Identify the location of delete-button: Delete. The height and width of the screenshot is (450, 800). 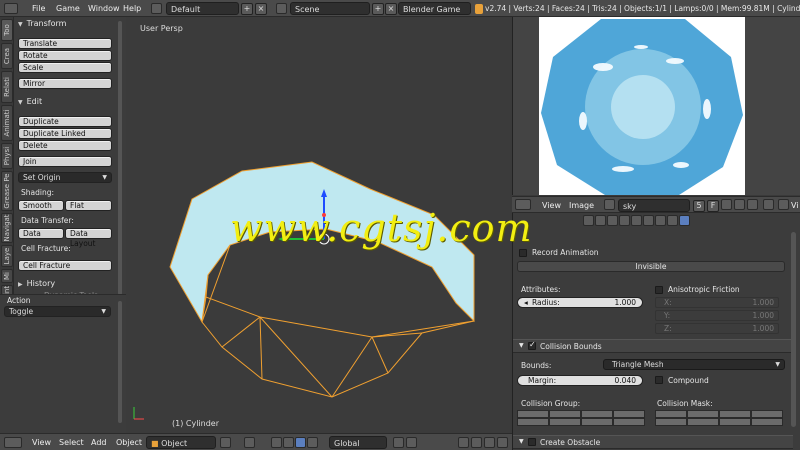
(65, 145).